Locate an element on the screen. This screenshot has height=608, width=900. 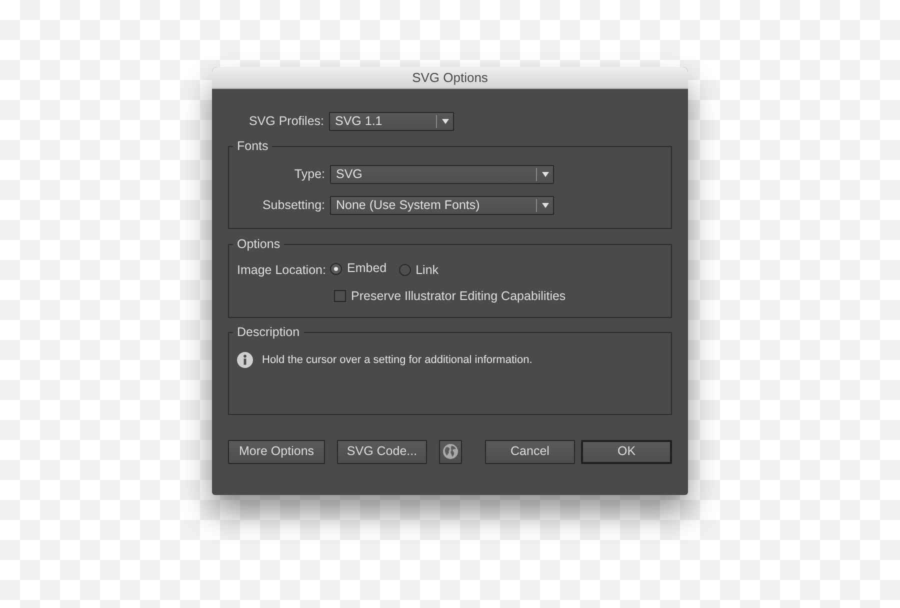
dialog-button: OK is located at coordinates (626, 452).